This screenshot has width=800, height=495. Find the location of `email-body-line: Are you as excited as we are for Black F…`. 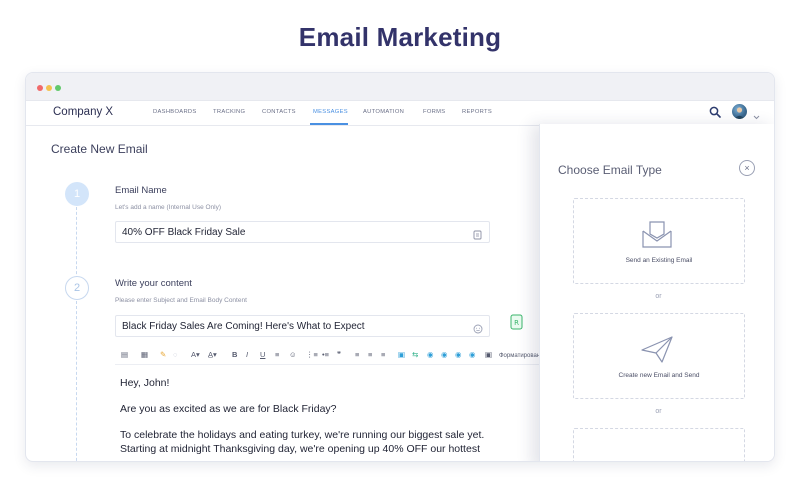

email-body-line: Are you as excited as we are for Black F… is located at coordinates (228, 409).